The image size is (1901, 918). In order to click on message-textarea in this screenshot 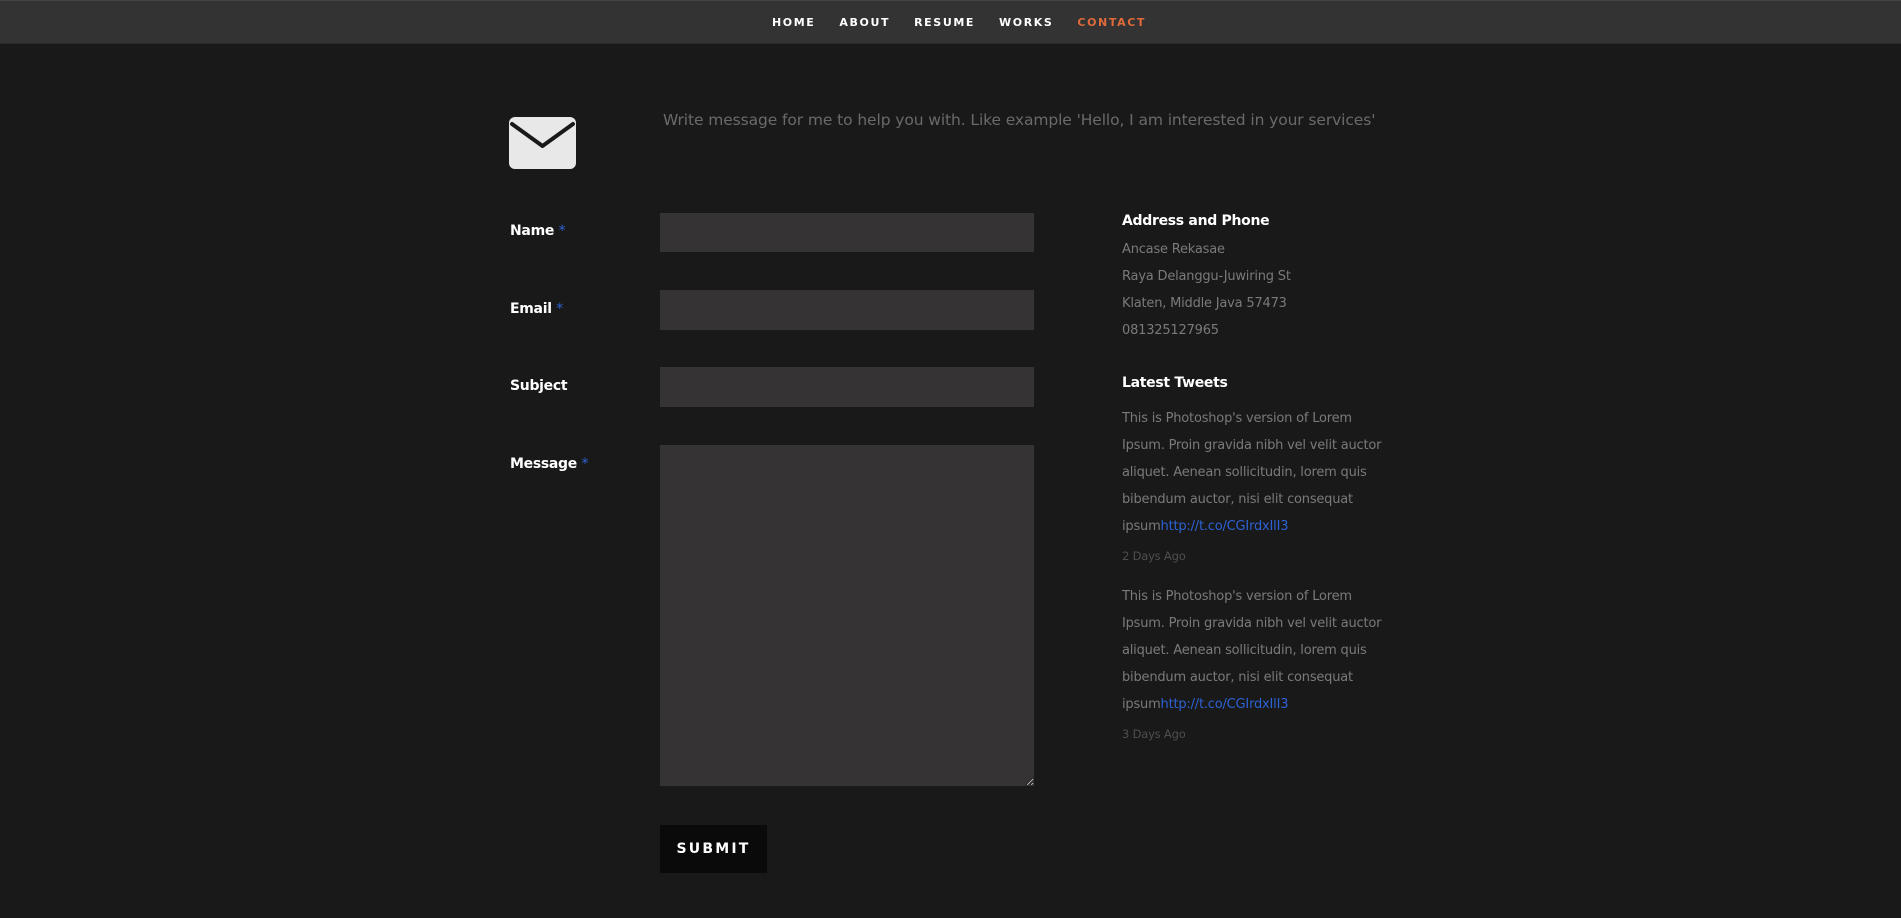, I will do `click(847, 615)`.